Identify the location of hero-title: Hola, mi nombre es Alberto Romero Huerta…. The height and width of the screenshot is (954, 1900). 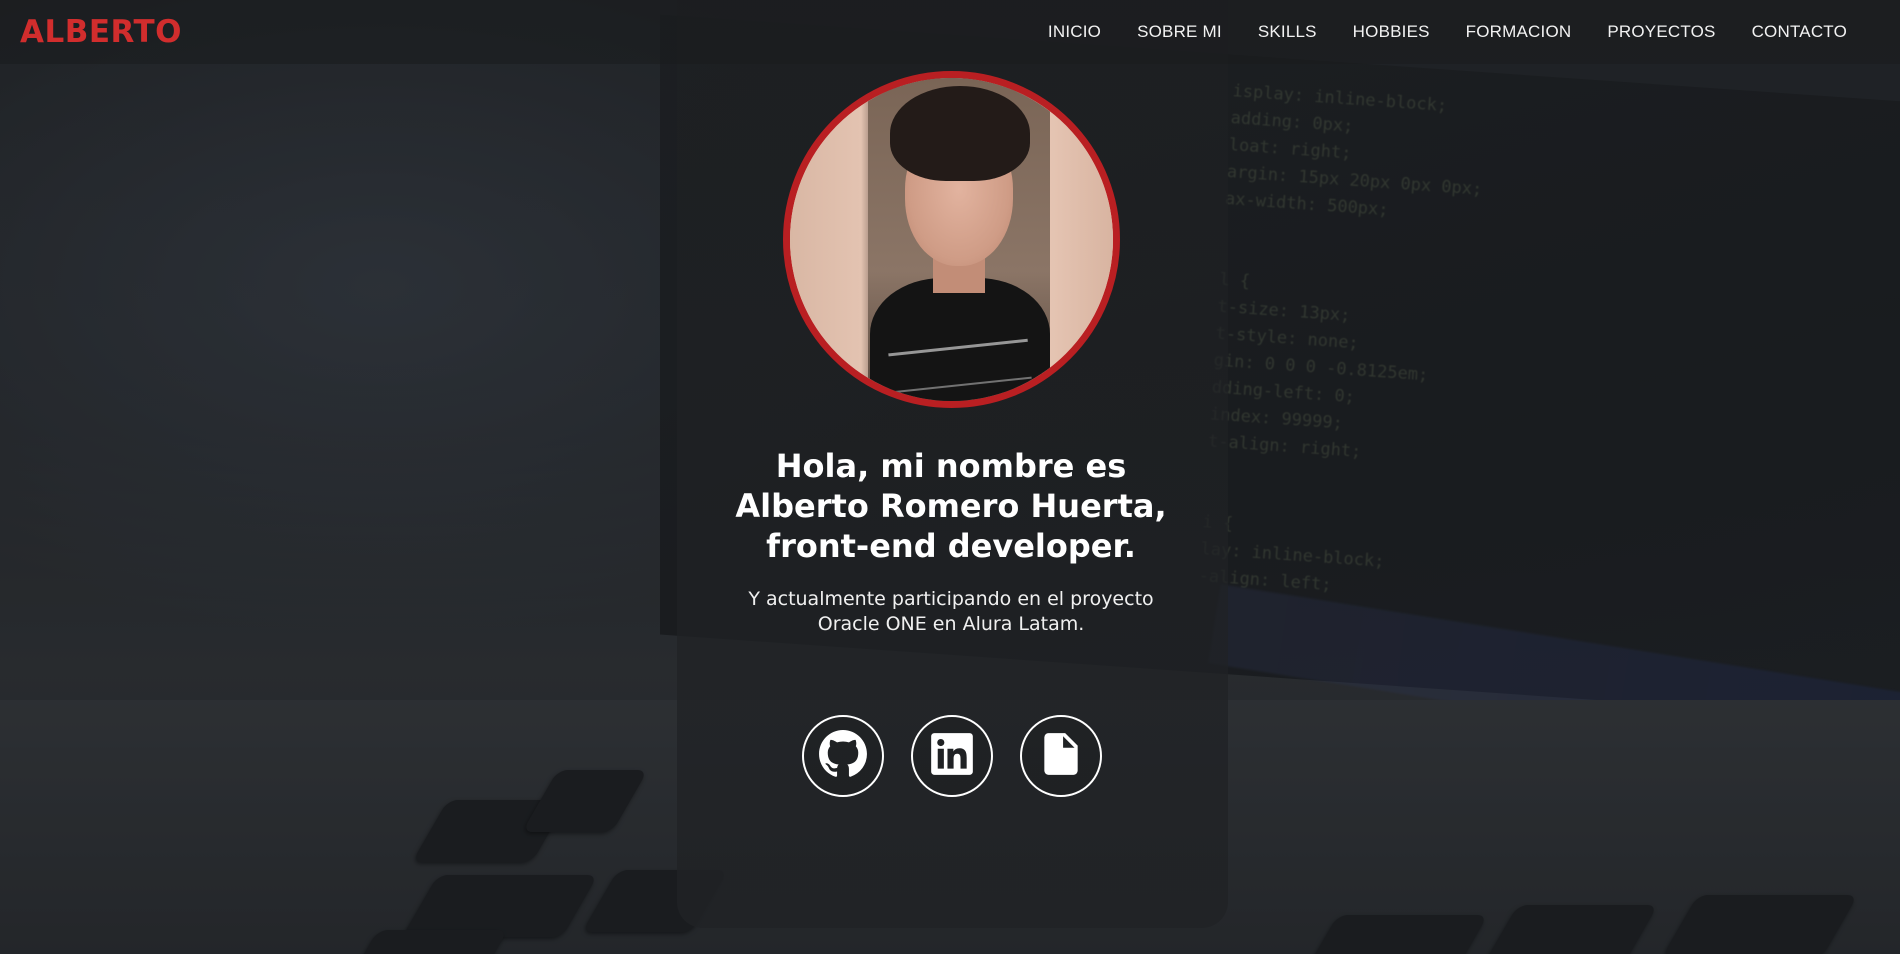
(951, 506).